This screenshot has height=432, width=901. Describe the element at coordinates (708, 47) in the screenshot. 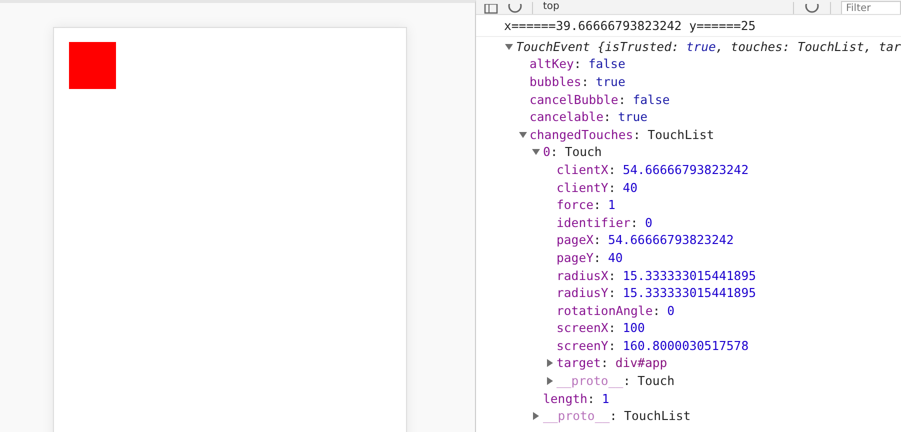

I see `object-preview: TouchEvent {isTrusted: true, touches: TouchList, tar` at that location.